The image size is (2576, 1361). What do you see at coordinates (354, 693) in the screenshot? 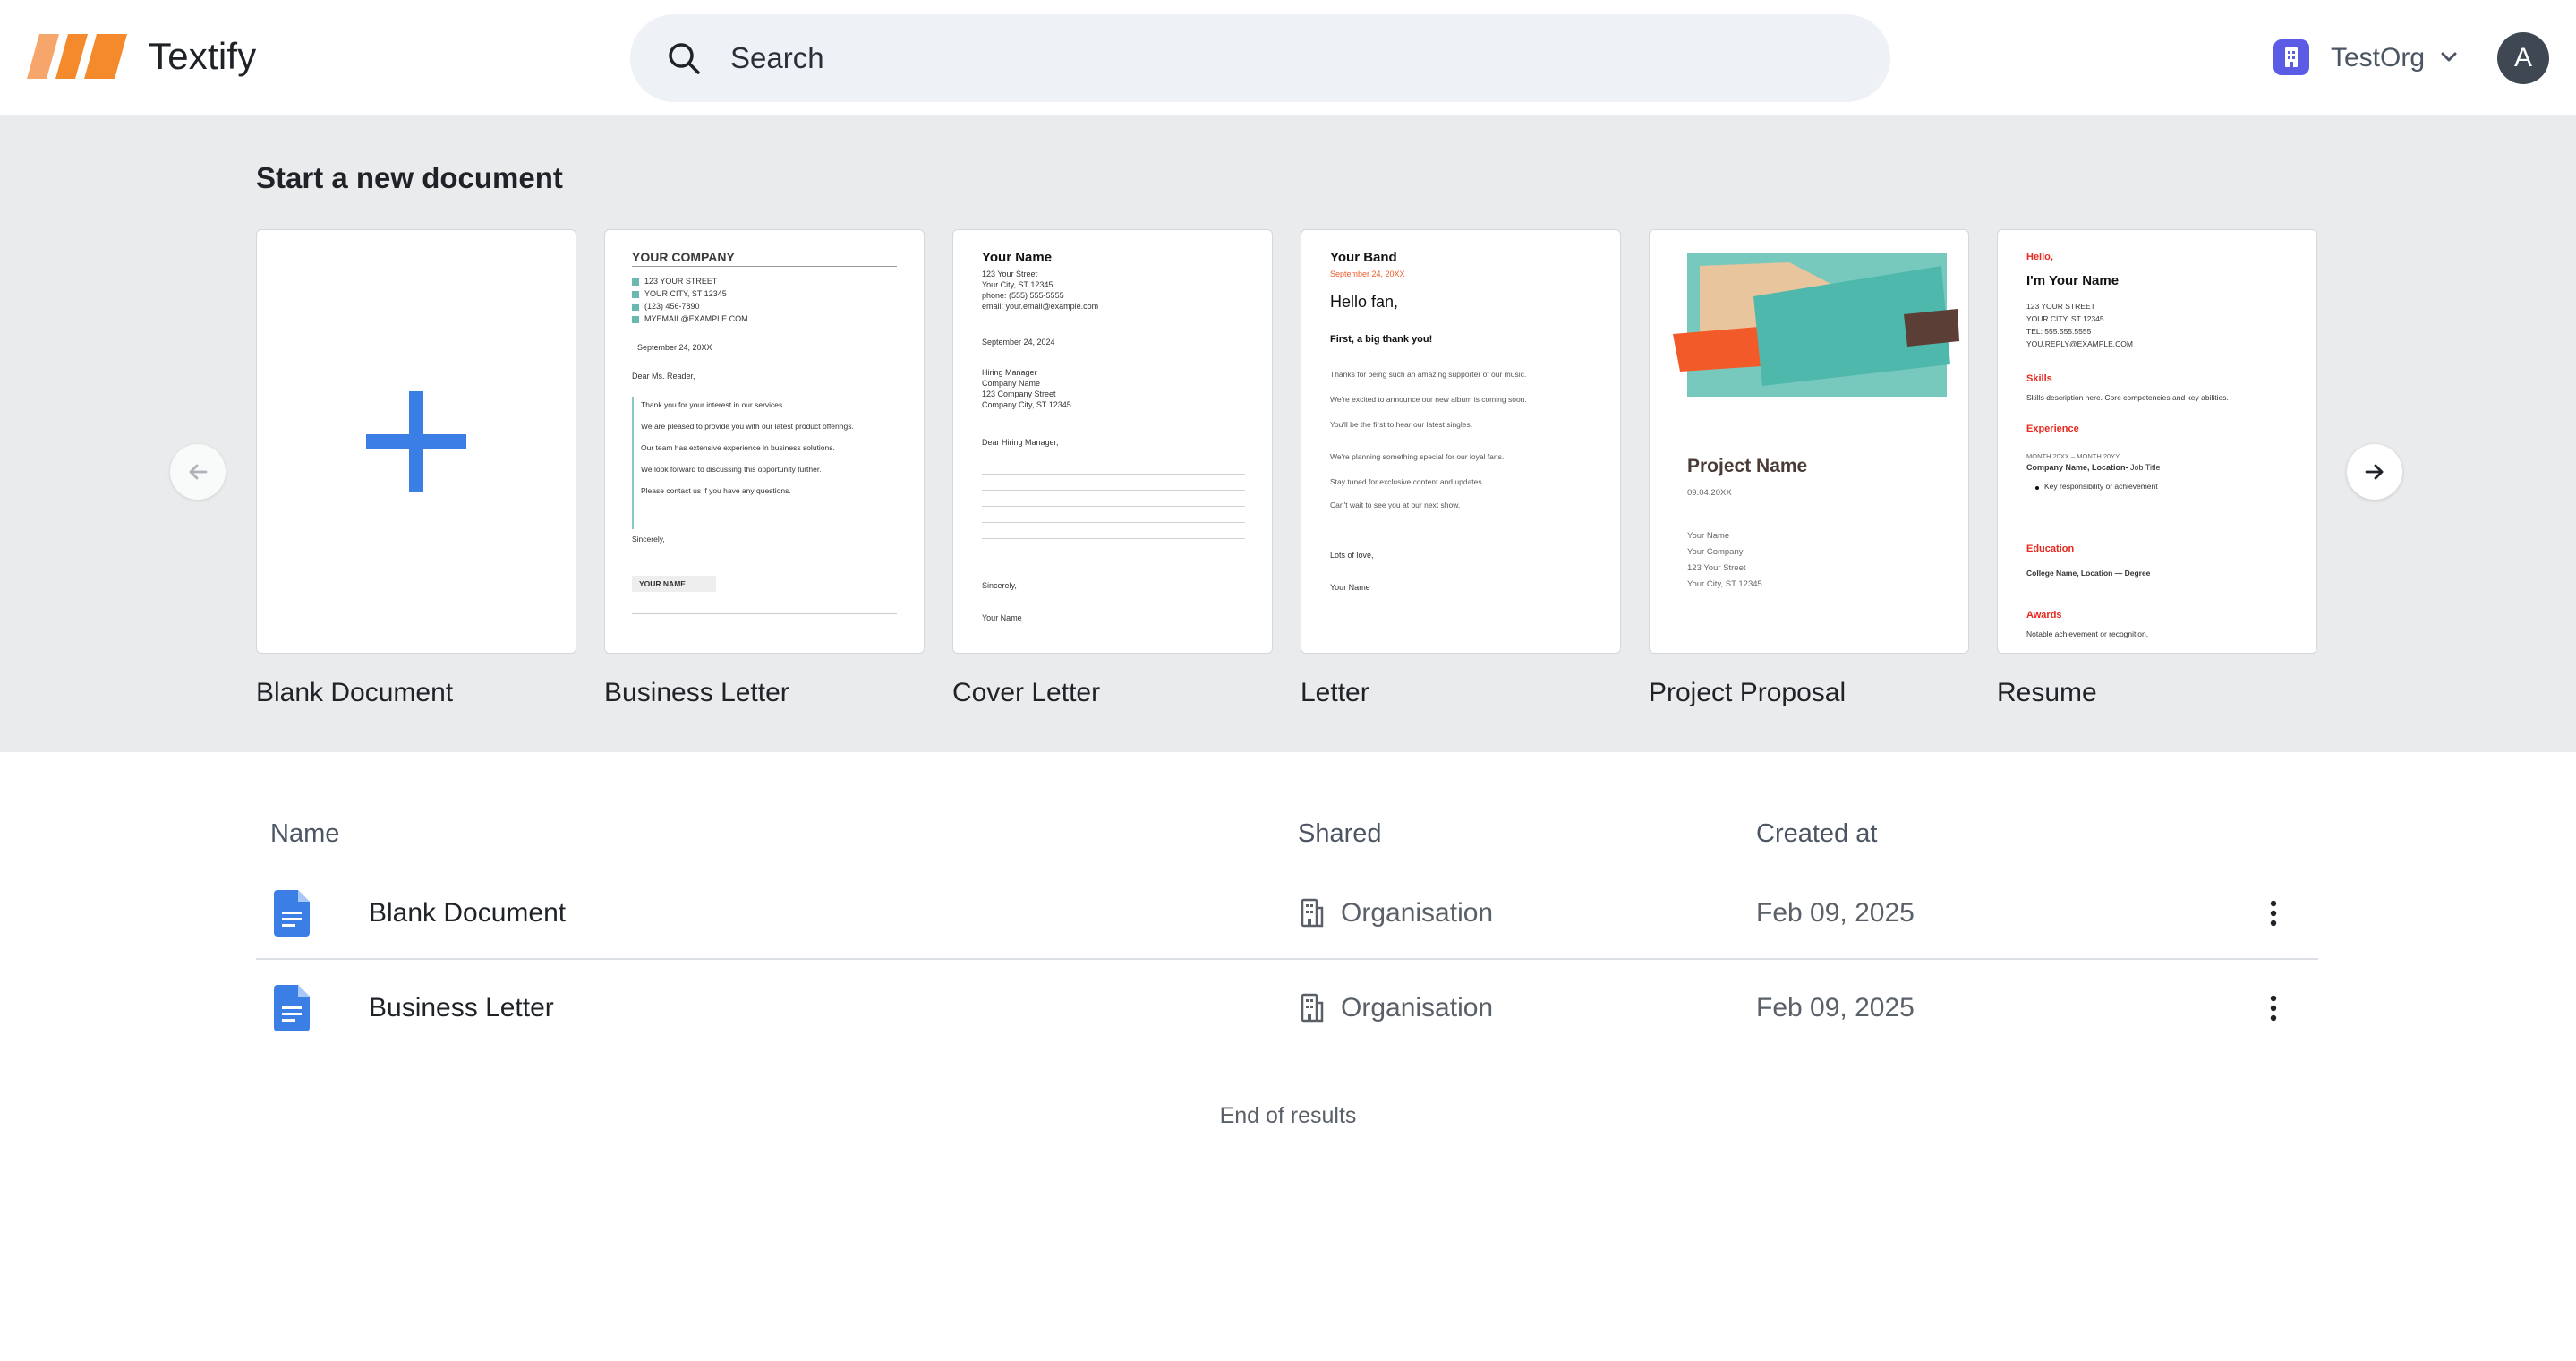
I see `template-label-blank: Blank Document` at bounding box center [354, 693].